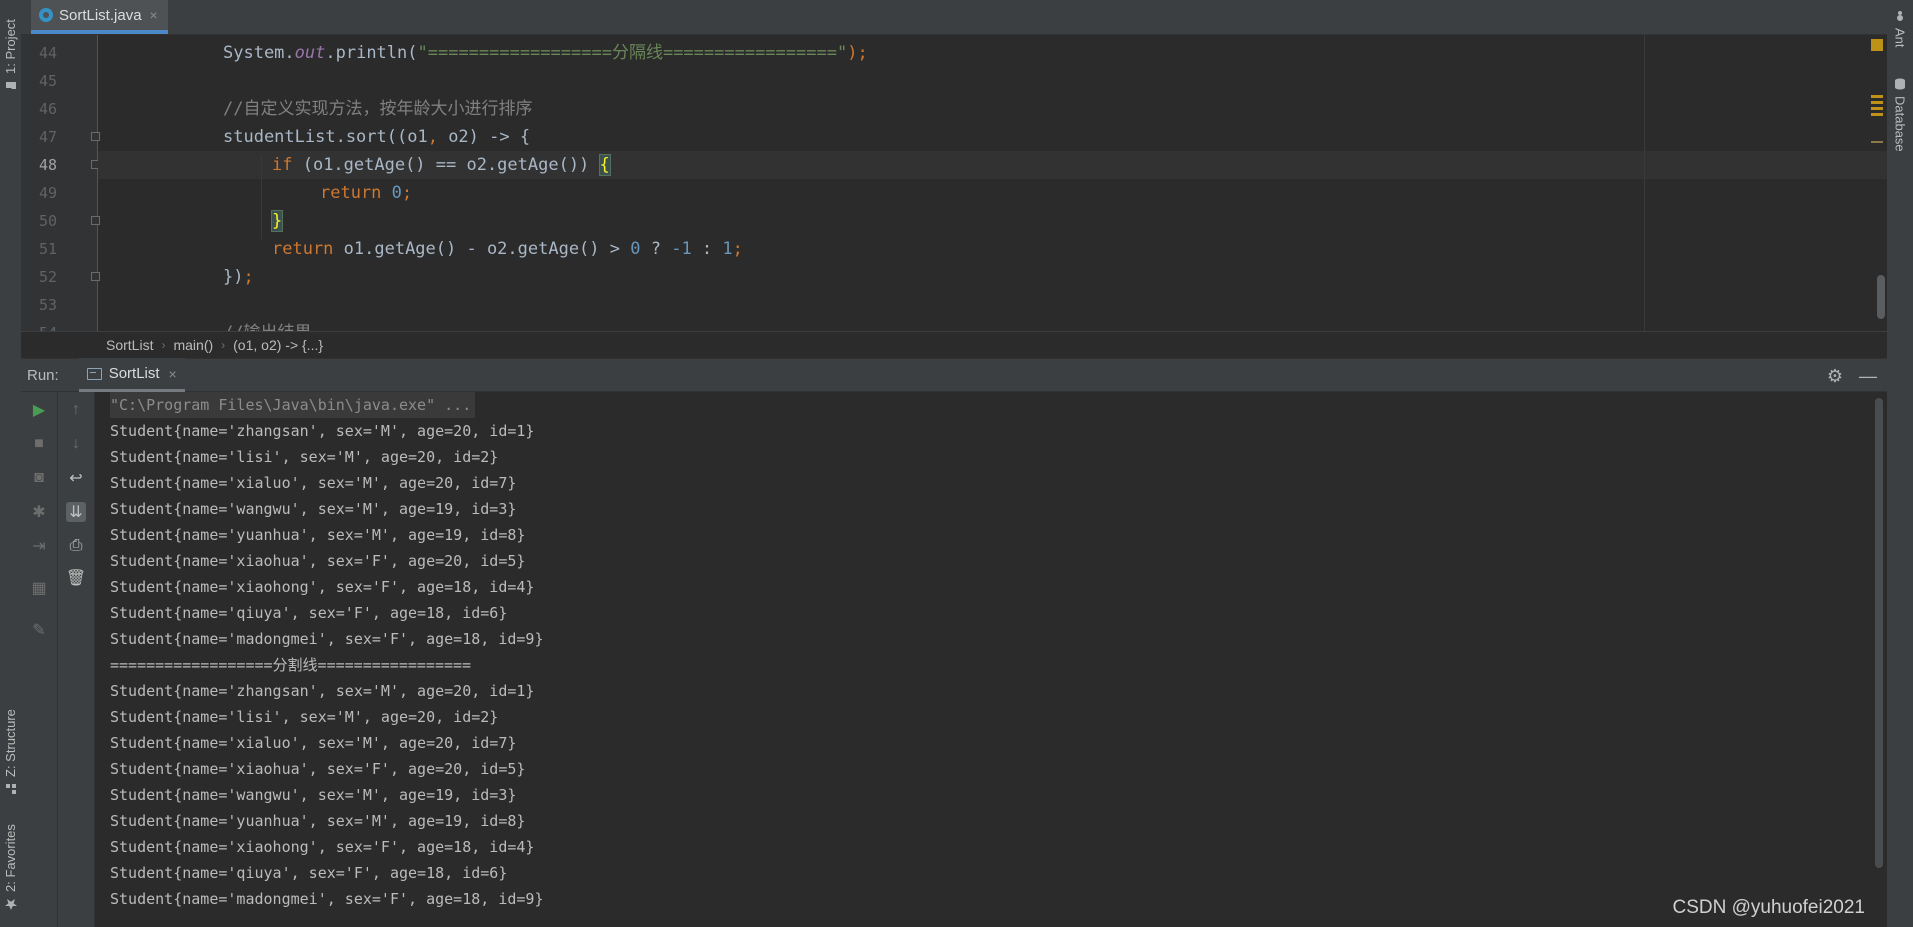 The width and height of the screenshot is (1913, 927). Describe the element at coordinates (47, 249) in the screenshot. I see `line-number: 51` at that location.